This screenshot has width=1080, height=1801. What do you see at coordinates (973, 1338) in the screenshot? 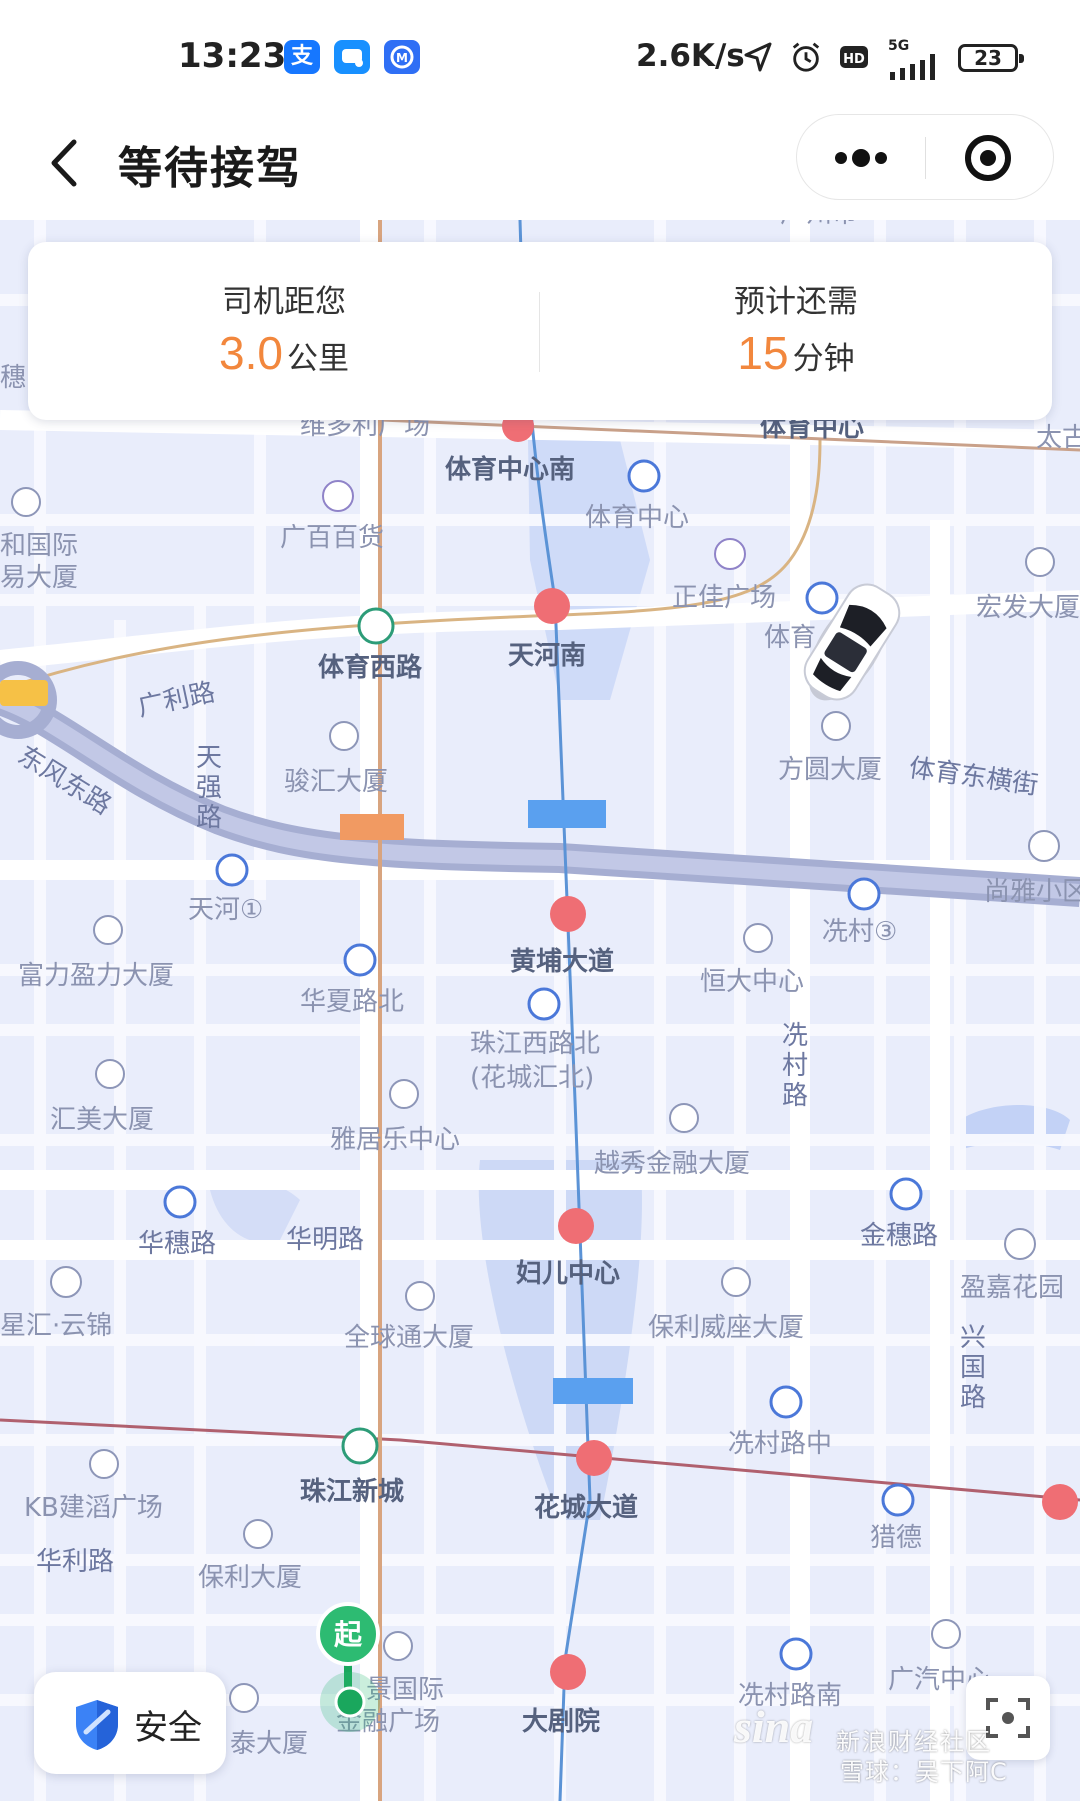
I see `map-label: 兴` at bounding box center [973, 1338].